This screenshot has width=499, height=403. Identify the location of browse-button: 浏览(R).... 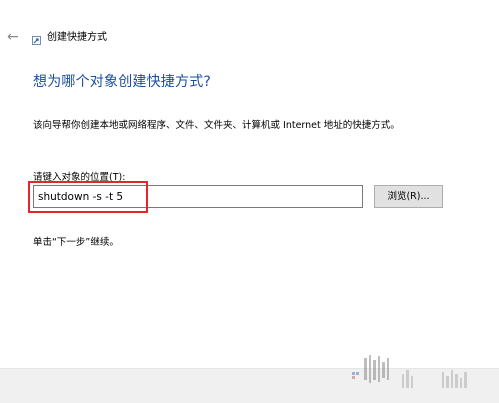
(408, 196).